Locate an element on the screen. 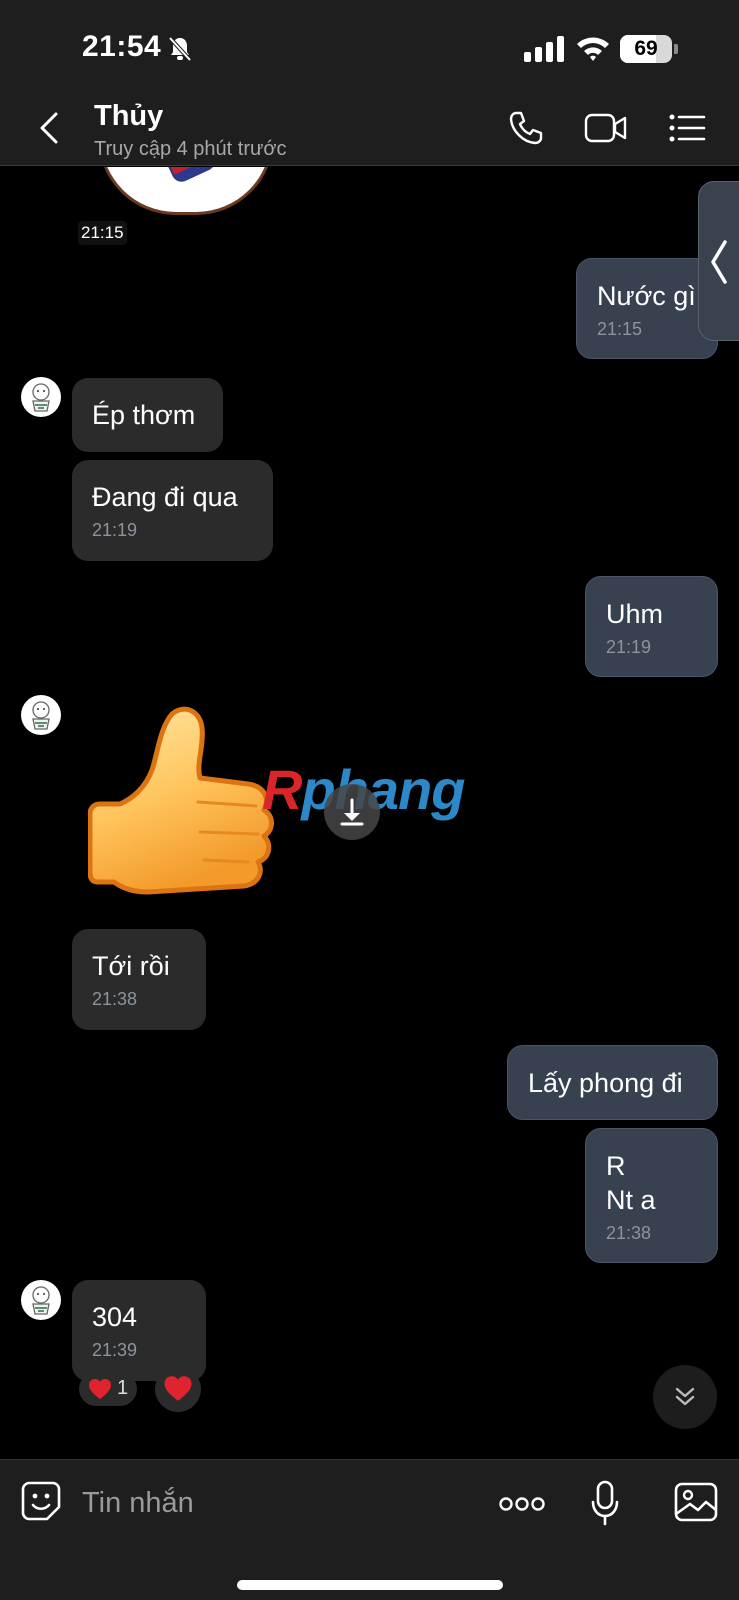 The image size is (739, 1600). thumbs-up-icon is located at coordinates (183, 807).